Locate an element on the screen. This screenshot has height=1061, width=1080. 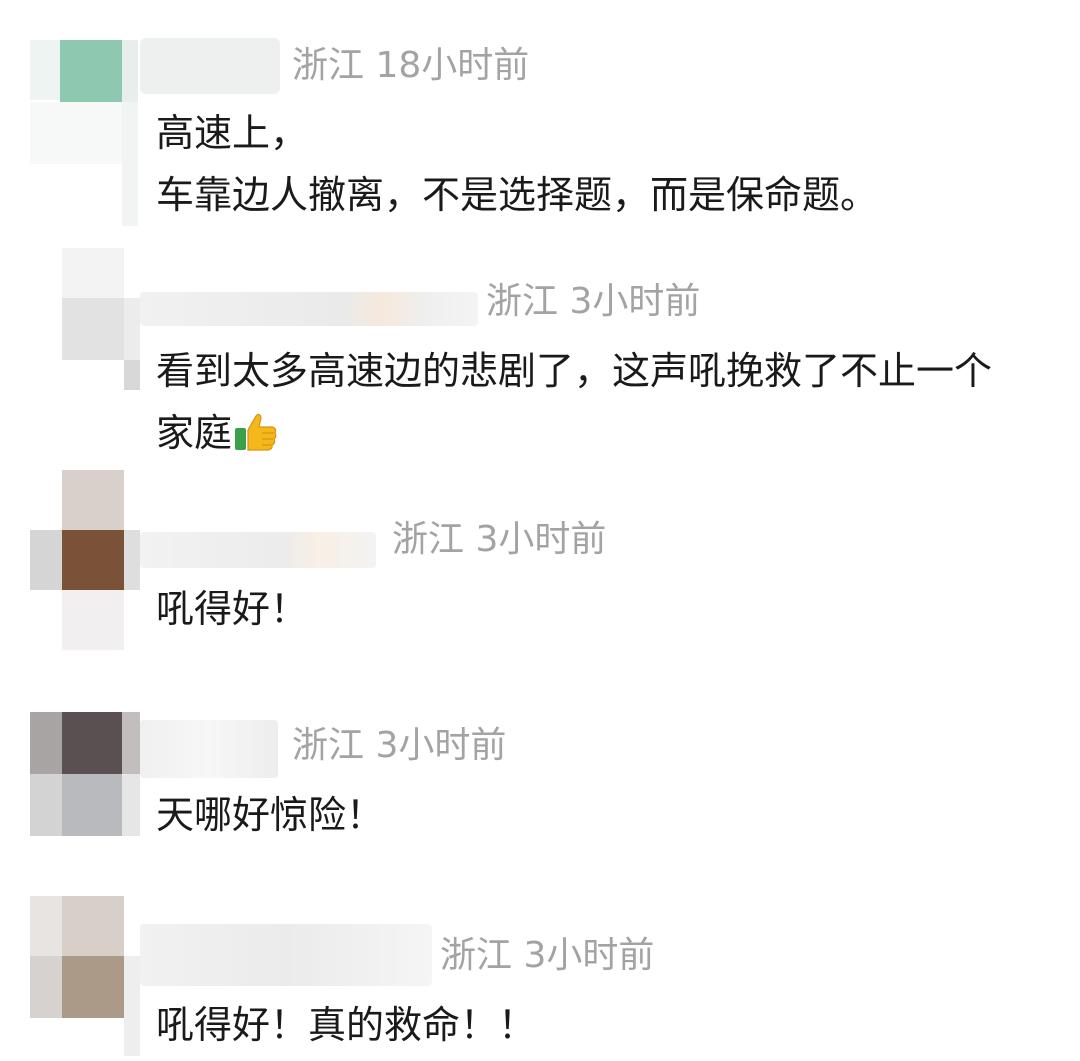
comment-line: 吼得好！ is located at coordinates (232, 609).